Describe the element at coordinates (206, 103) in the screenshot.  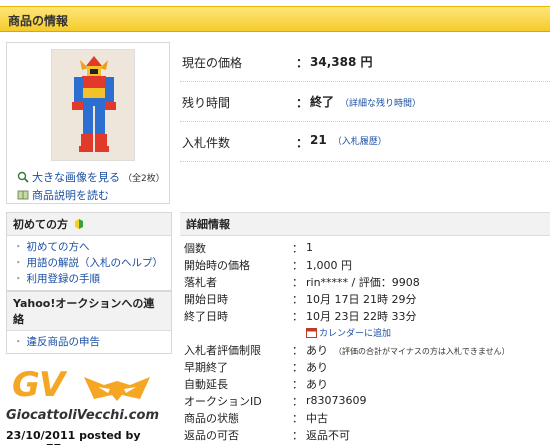
I see `time-label: 残り時間` at that location.